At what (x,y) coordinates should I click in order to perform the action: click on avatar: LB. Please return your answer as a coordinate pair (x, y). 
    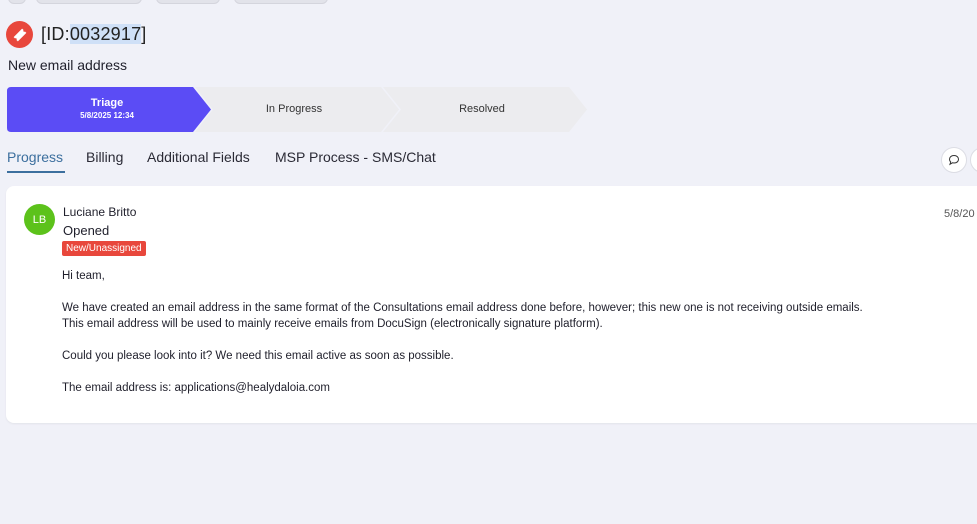
    Looking at the image, I should click on (39, 219).